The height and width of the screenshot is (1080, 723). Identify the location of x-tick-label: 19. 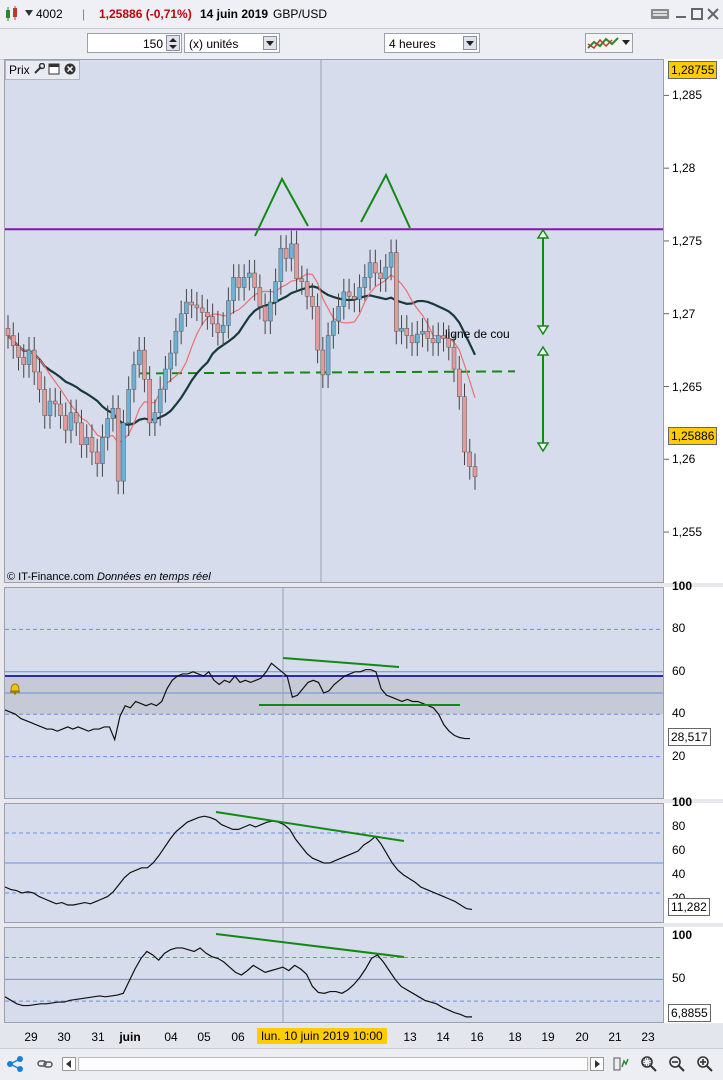
(548, 1037).